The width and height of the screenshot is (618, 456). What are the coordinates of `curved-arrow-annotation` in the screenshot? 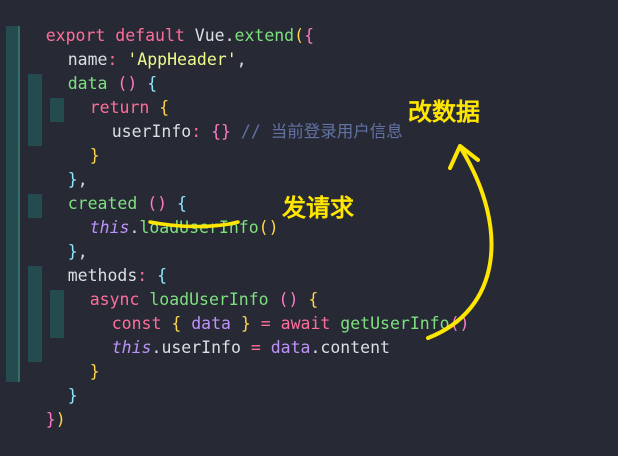 It's located at (460, 244).